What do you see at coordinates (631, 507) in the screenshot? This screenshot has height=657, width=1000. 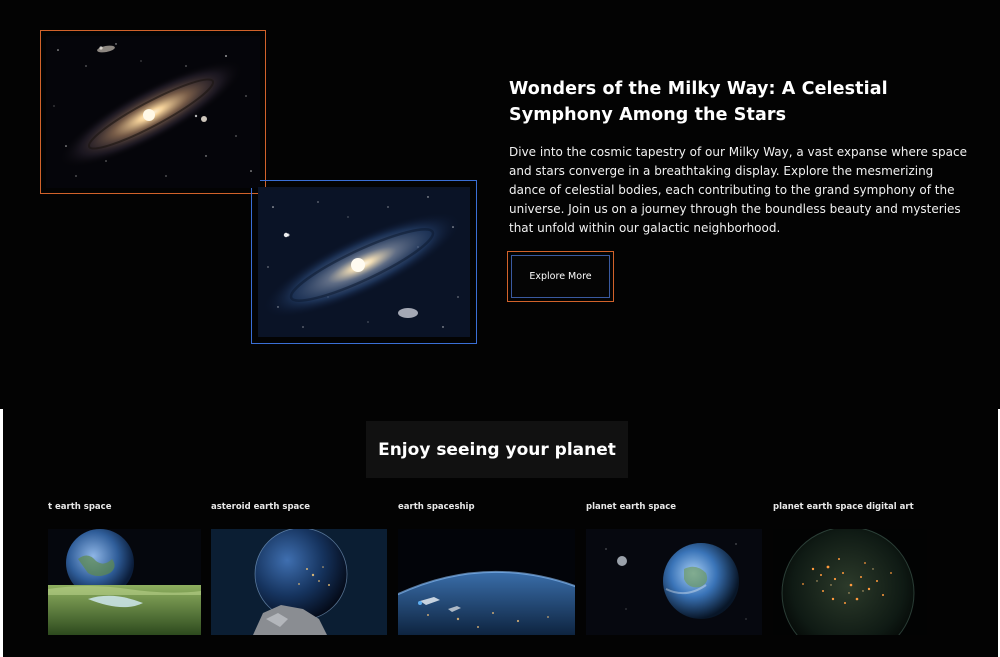 I see `gallery-card-label: planet earth space` at bounding box center [631, 507].